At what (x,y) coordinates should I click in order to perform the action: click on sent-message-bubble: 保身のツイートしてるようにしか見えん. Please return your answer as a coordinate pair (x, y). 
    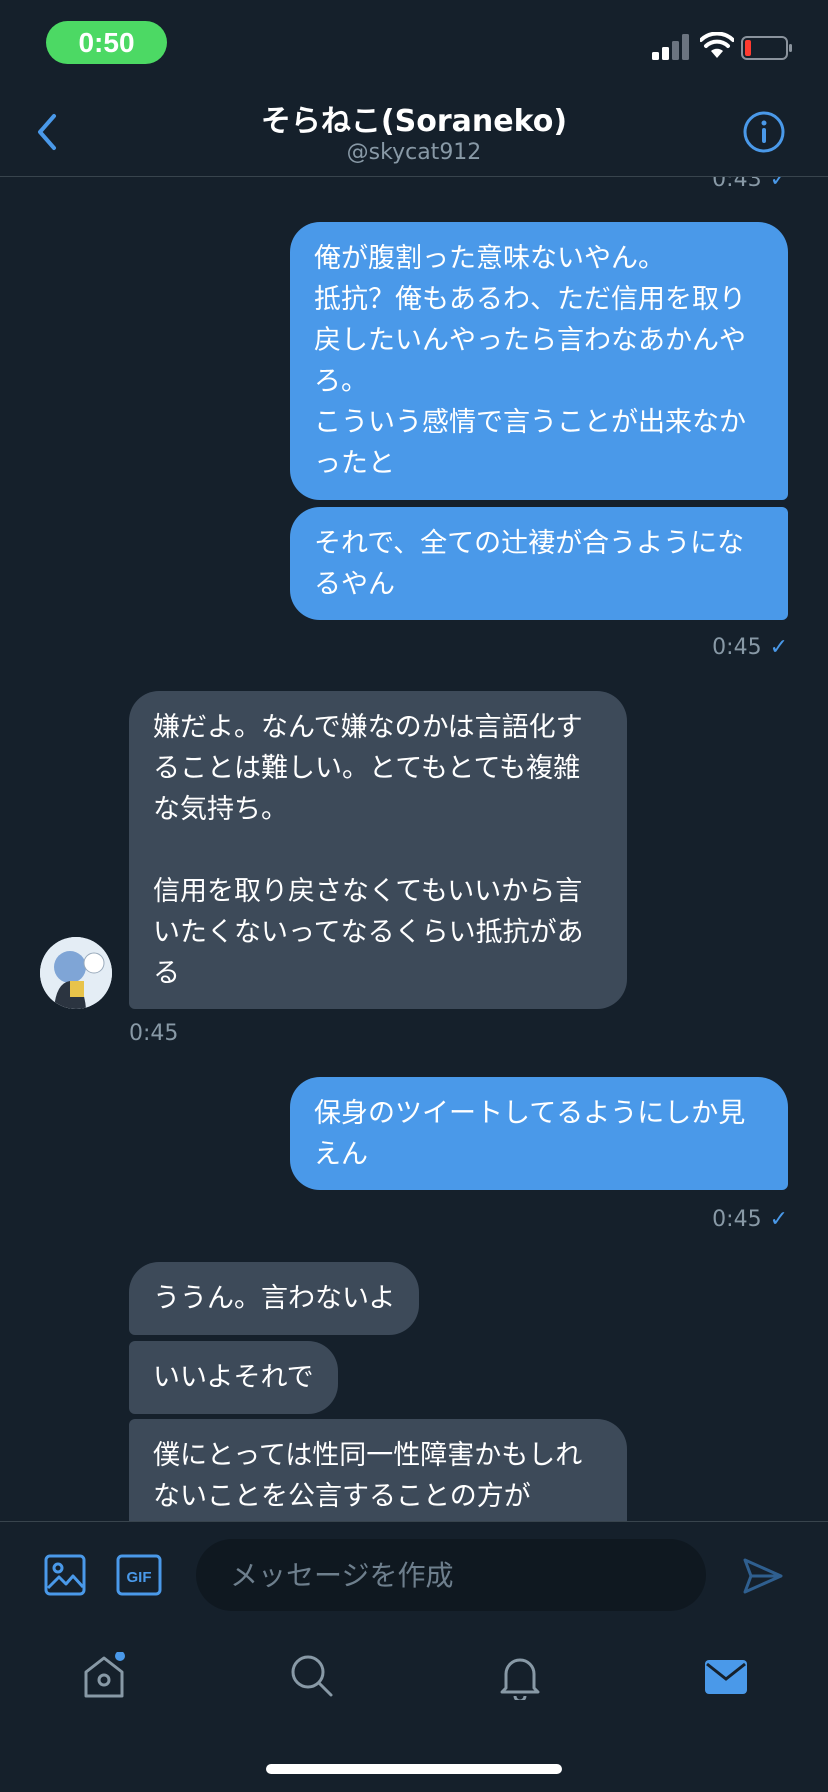
    Looking at the image, I should click on (539, 1133).